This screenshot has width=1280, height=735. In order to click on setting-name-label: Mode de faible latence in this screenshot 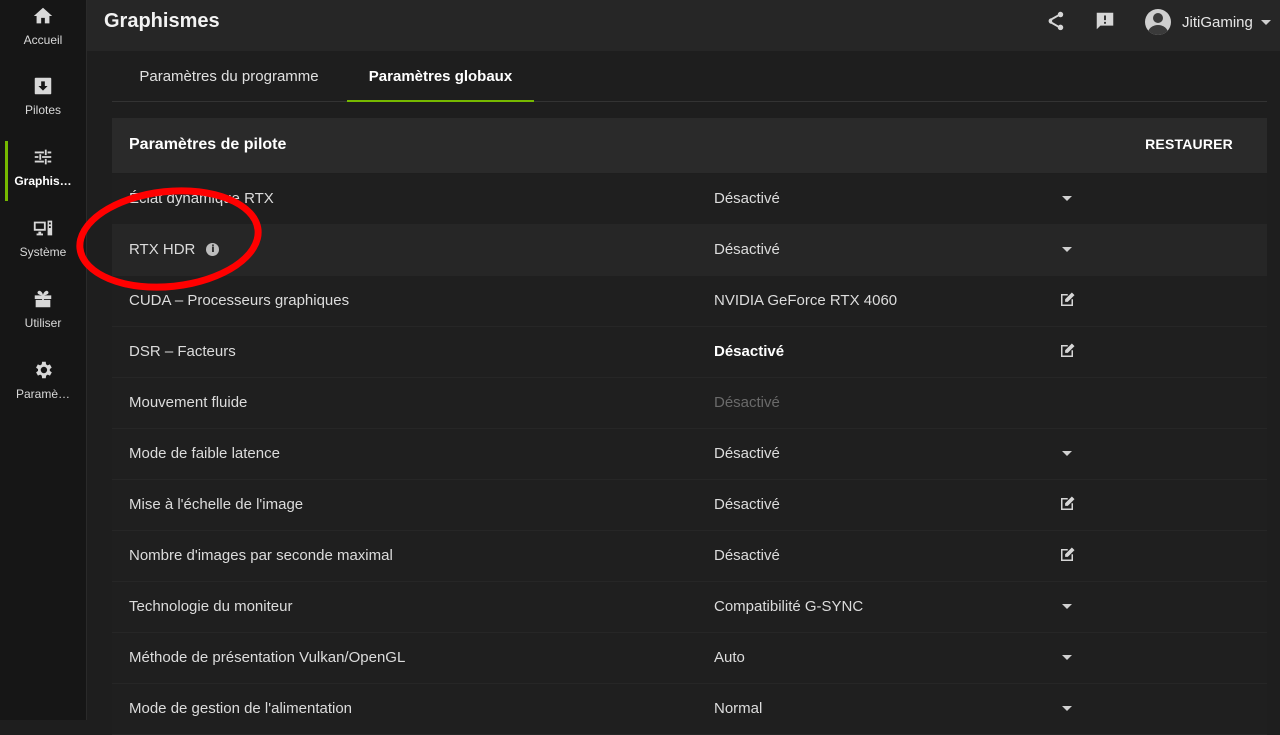, I will do `click(204, 453)`.